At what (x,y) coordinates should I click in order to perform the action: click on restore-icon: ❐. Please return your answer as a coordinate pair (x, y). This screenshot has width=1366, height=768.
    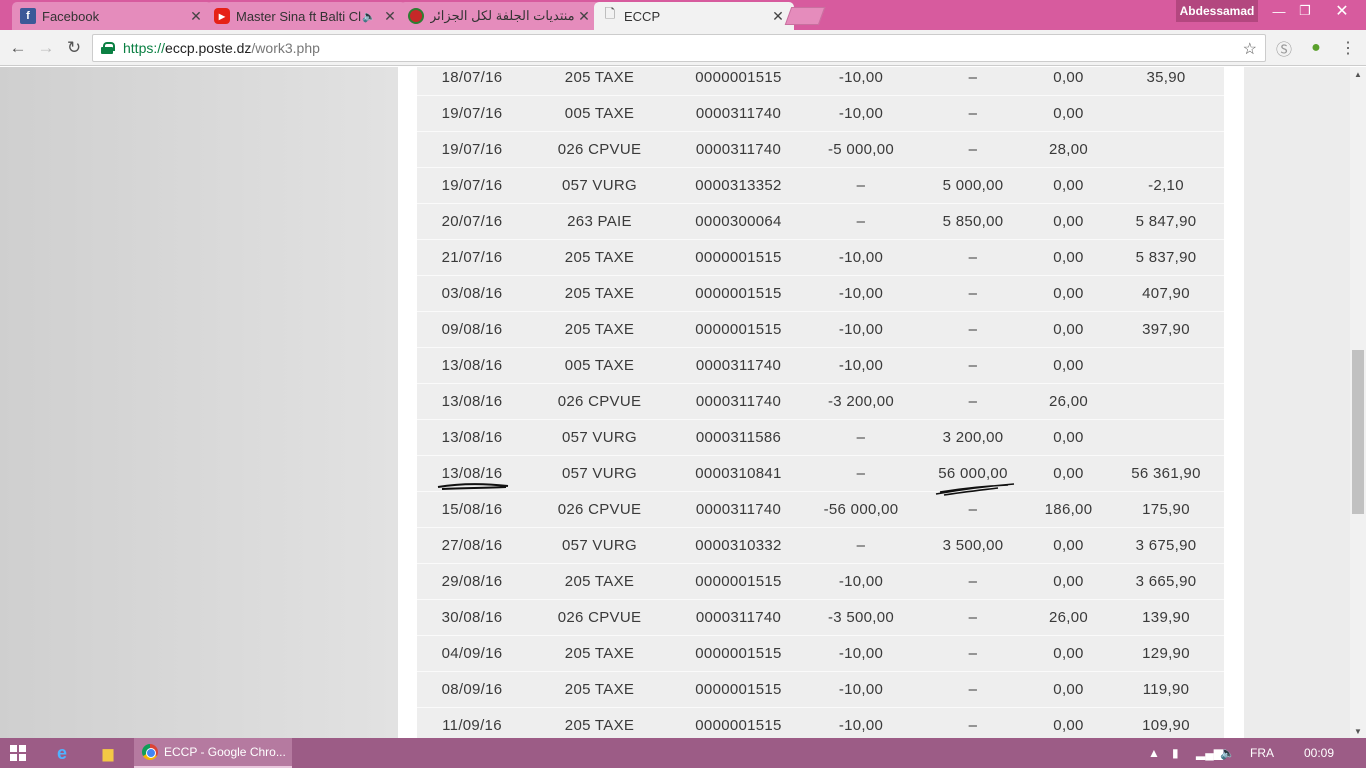
    Looking at the image, I should click on (1305, 11).